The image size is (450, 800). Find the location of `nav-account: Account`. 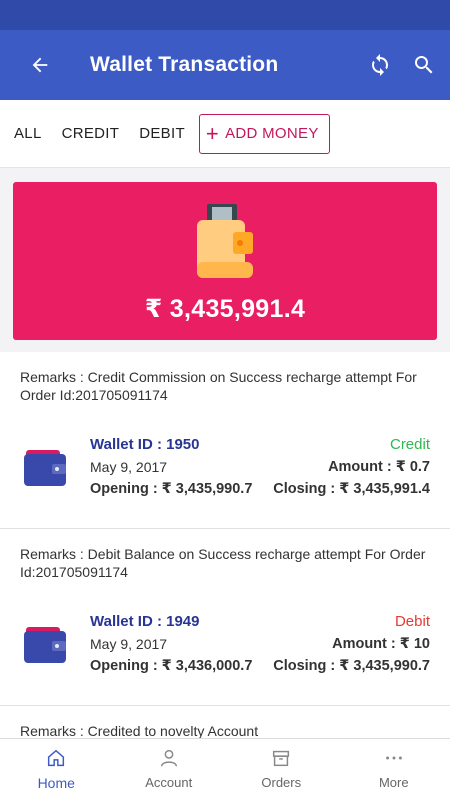

nav-account: Account is located at coordinates (169, 769).